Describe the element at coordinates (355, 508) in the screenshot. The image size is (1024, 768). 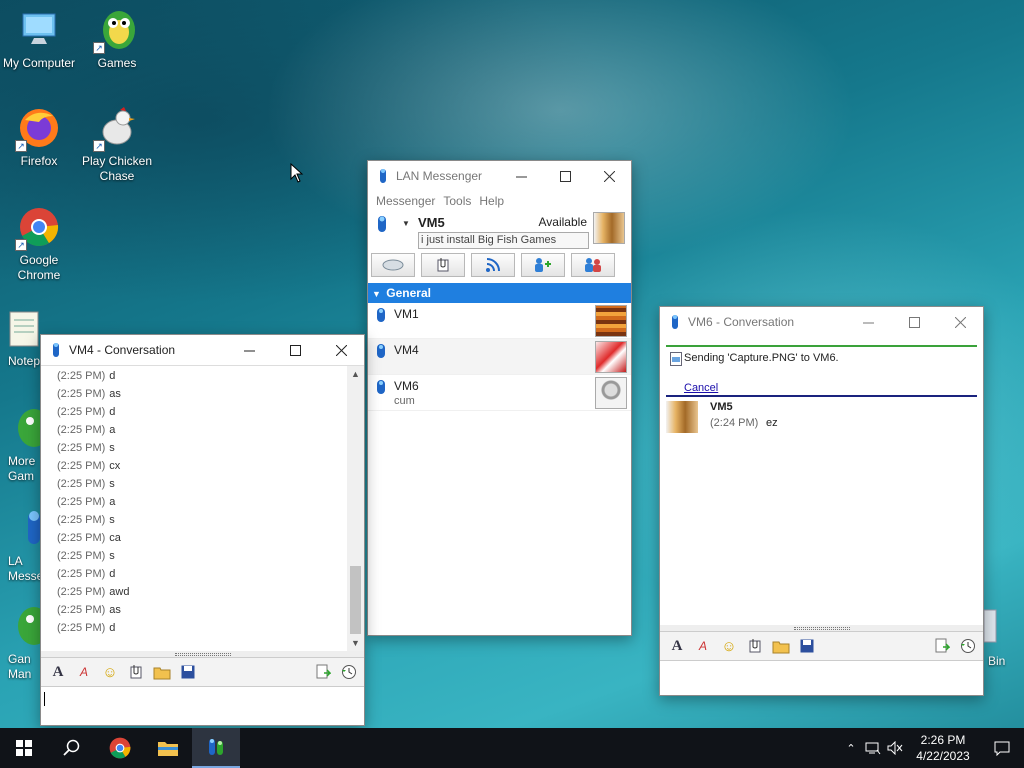
I see `scrollbar: ▲ ▼` at that location.